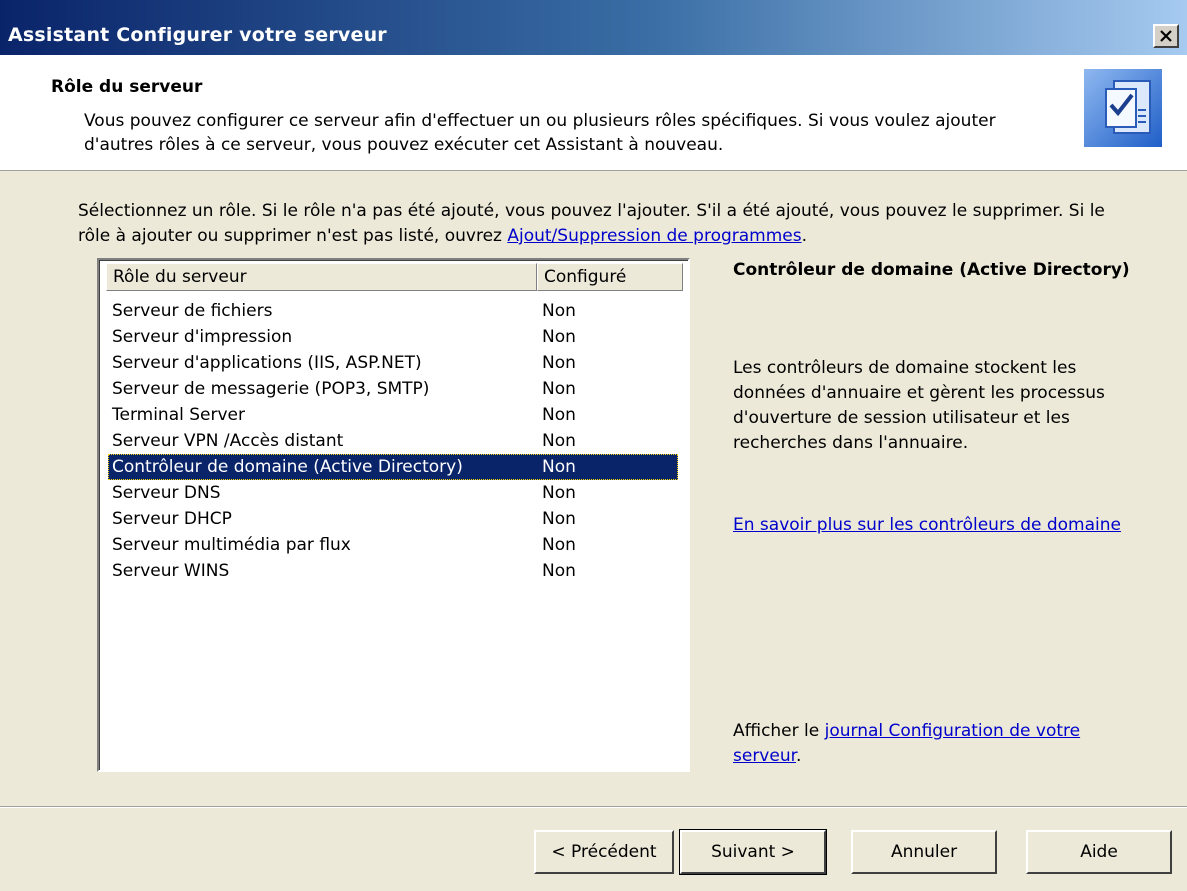 The image size is (1187, 891). What do you see at coordinates (393, 571) in the screenshot?
I see `table-row: Serveur WINS Non` at bounding box center [393, 571].